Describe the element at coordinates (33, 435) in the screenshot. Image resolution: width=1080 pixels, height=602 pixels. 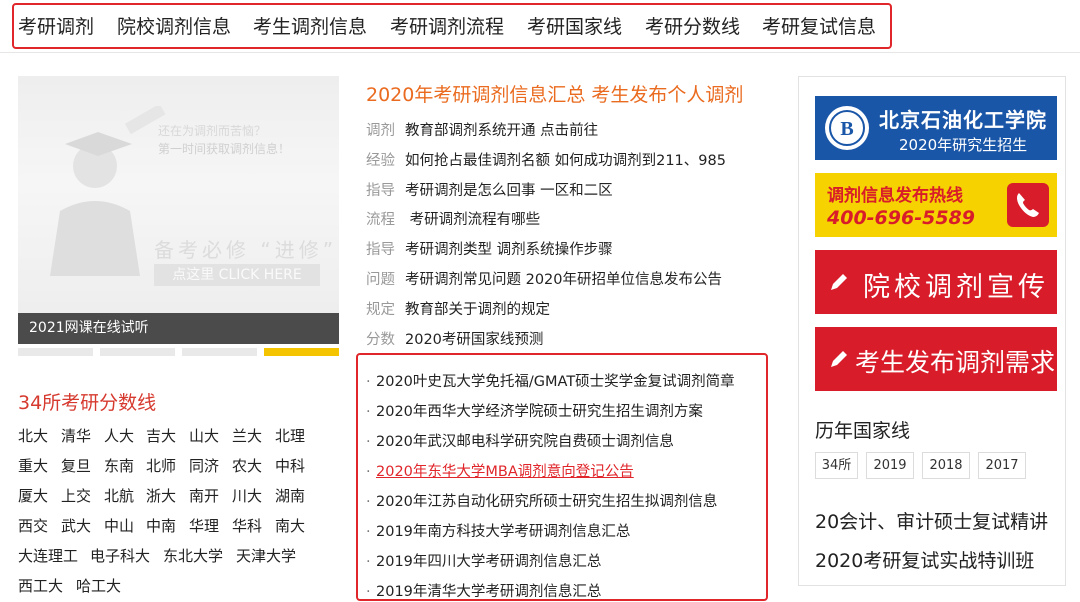
I see `university-link: 北大` at that location.